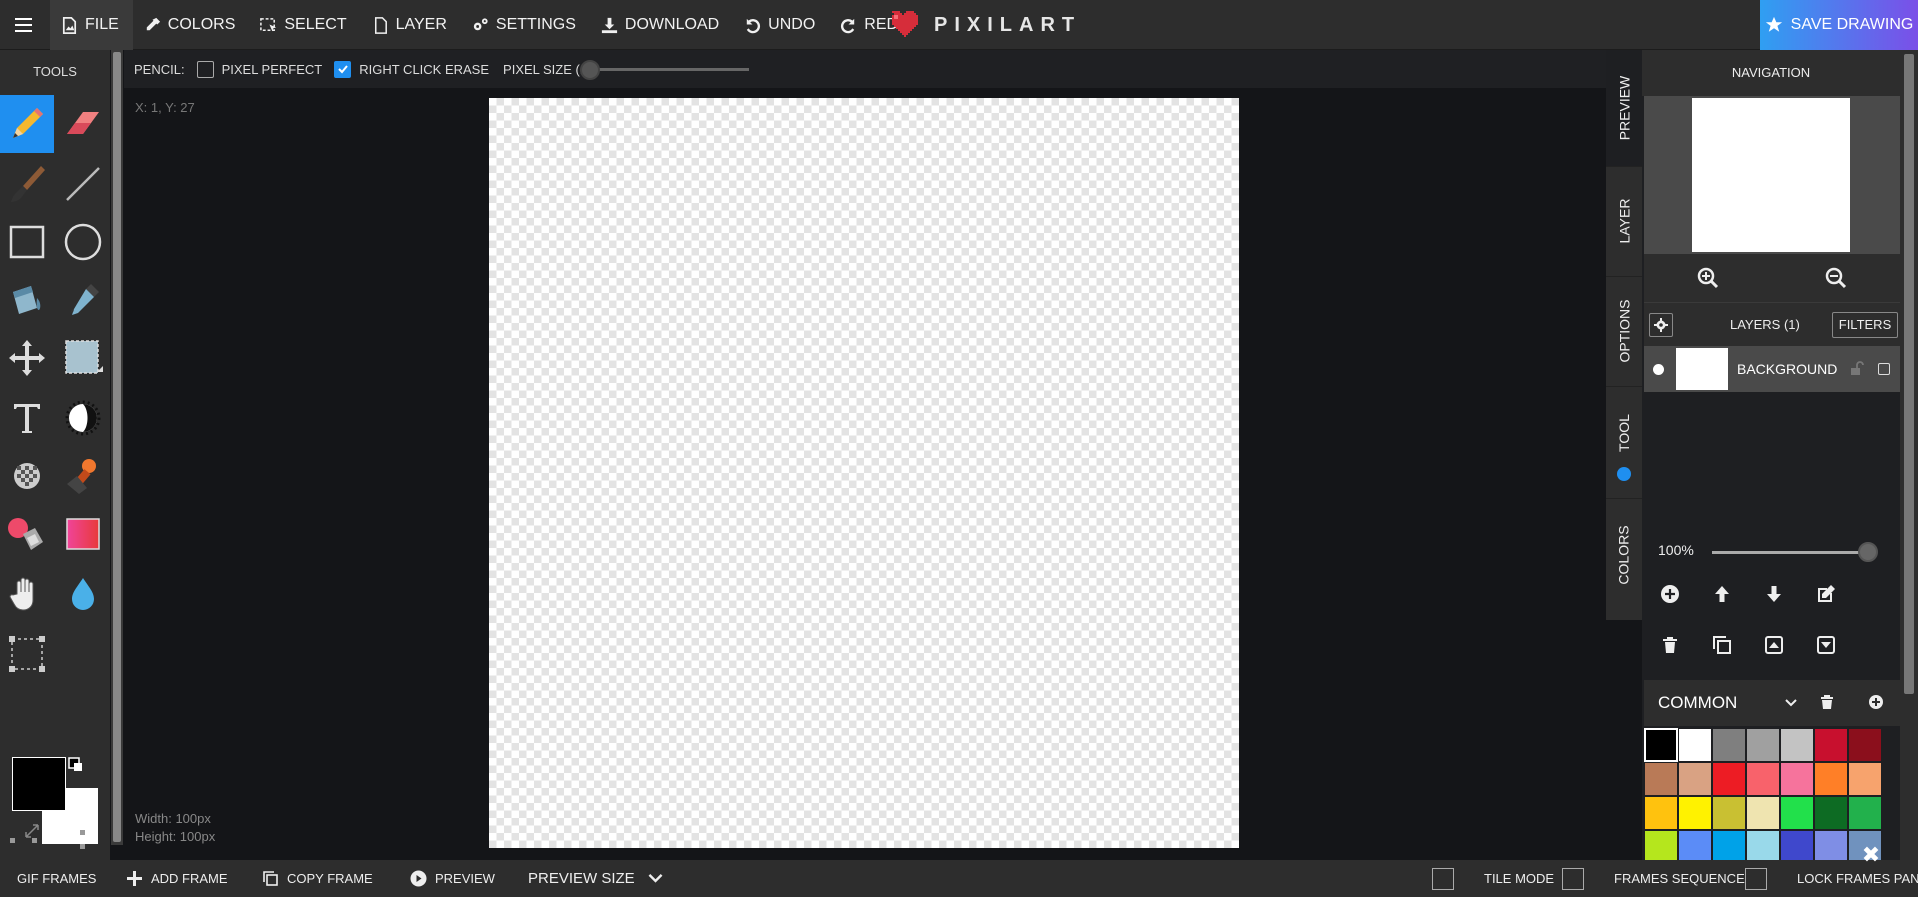 The width and height of the screenshot is (1918, 897). Describe the element at coordinates (83, 124) in the screenshot. I see `eraser-tool` at that location.